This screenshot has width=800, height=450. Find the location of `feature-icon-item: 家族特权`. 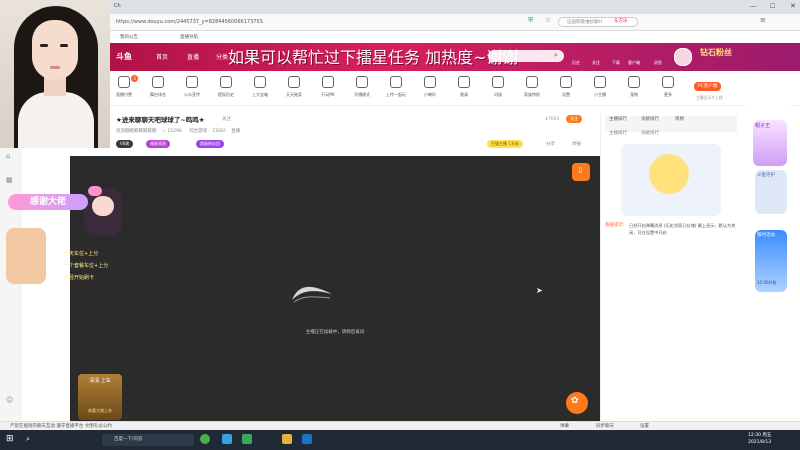

feature-icon-item: 家族特权 is located at coordinates (532, 87).